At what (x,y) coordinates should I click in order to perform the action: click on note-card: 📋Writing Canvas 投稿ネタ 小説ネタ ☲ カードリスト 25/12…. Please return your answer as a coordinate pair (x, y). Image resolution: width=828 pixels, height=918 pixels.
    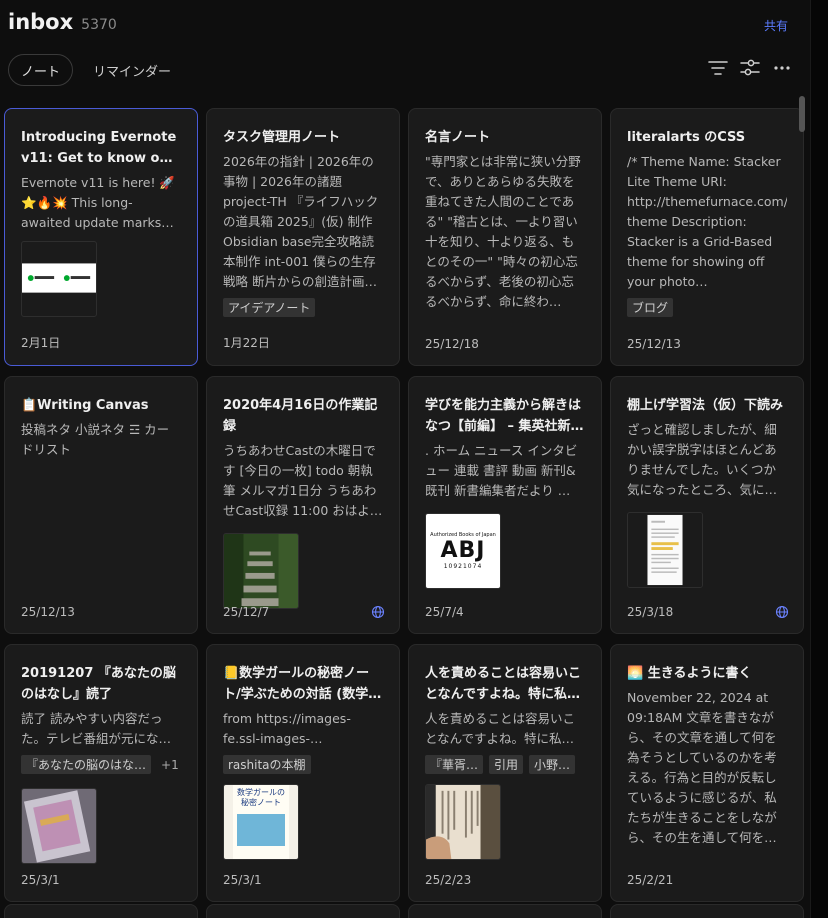
    Looking at the image, I should click on (101, 505).